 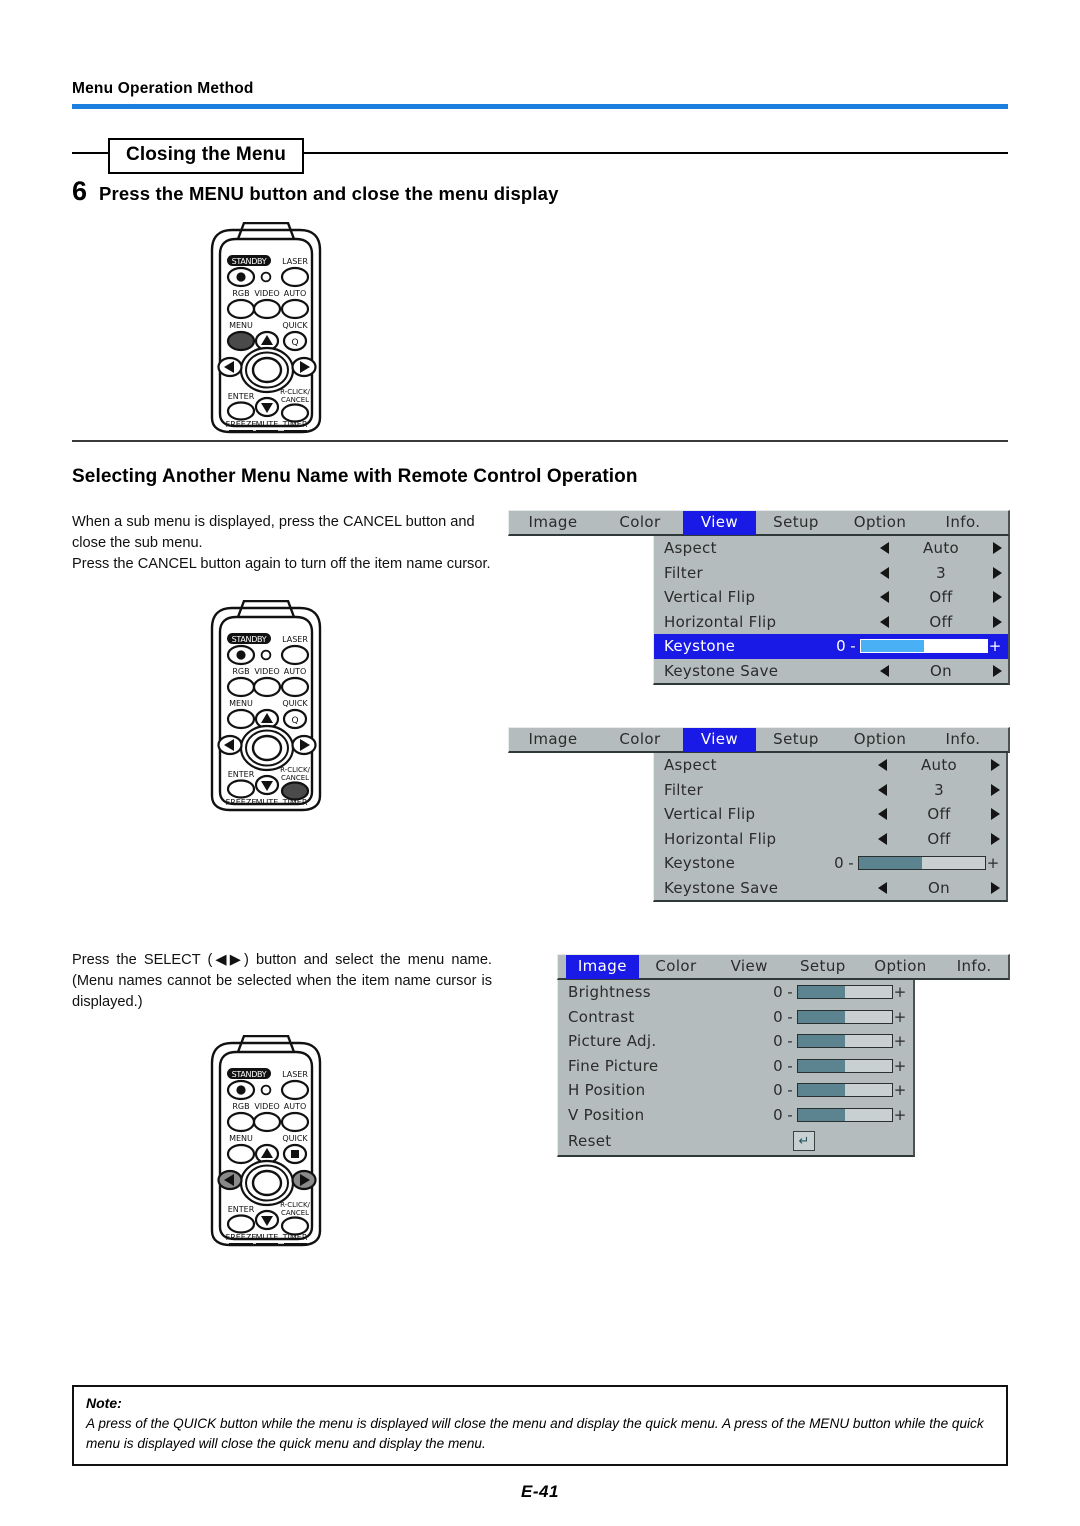 What do you see at coordinates (845, 1041) in the screenshot?
I see `picture-adj-slider` at bounding box center [845, 1041].